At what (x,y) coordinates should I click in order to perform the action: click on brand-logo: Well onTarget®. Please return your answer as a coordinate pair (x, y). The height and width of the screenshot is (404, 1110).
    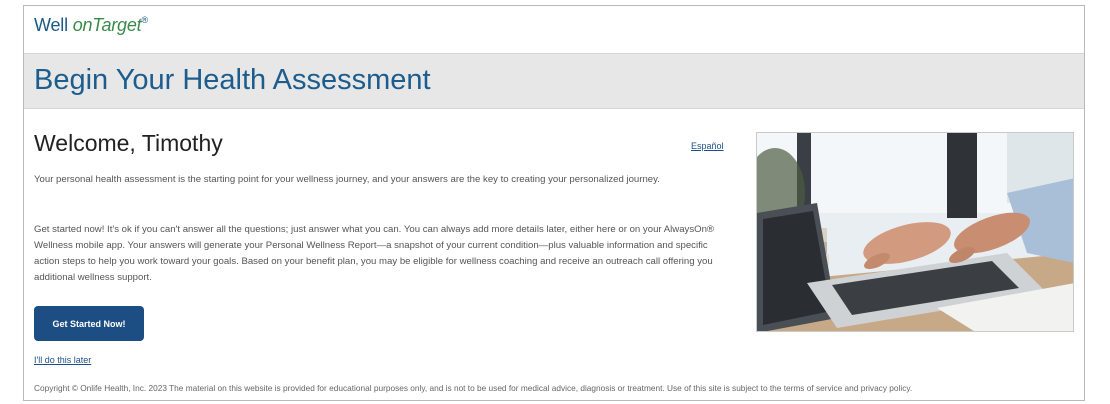
    Looking at the image, I should click on (91, 25).